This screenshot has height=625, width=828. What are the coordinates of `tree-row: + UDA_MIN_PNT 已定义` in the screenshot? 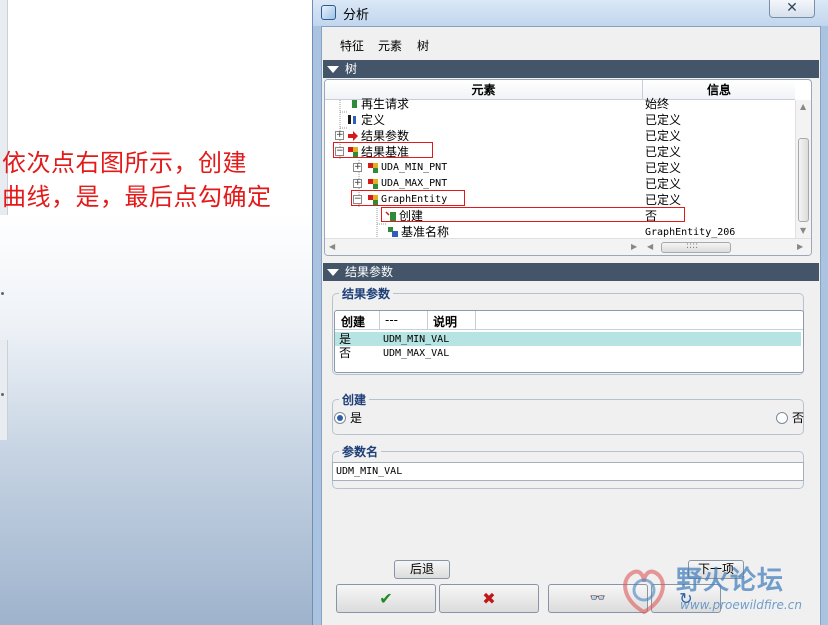 It's located at (560, 168).